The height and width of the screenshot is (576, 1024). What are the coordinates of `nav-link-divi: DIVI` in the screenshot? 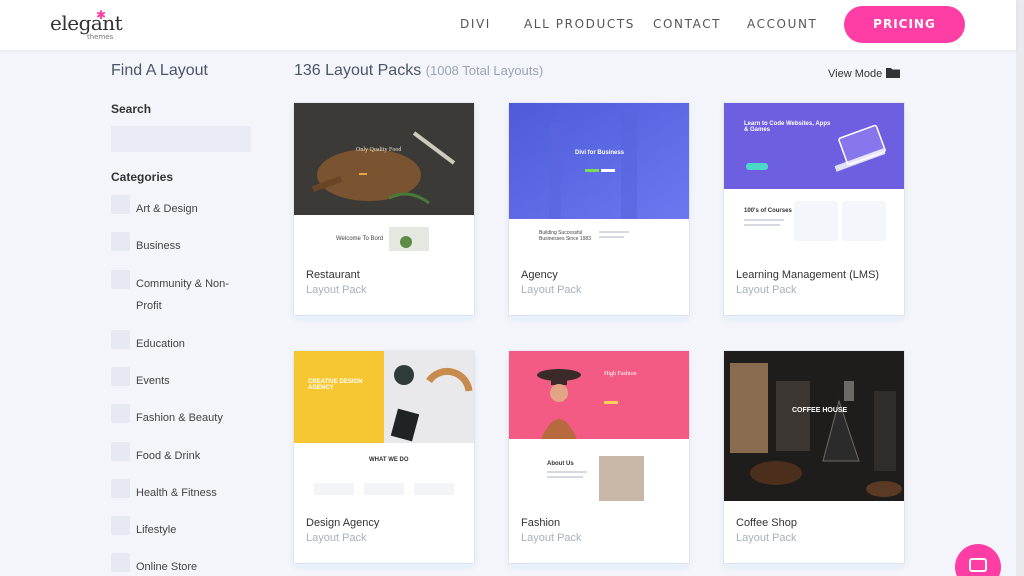 It's located at (475, 24).